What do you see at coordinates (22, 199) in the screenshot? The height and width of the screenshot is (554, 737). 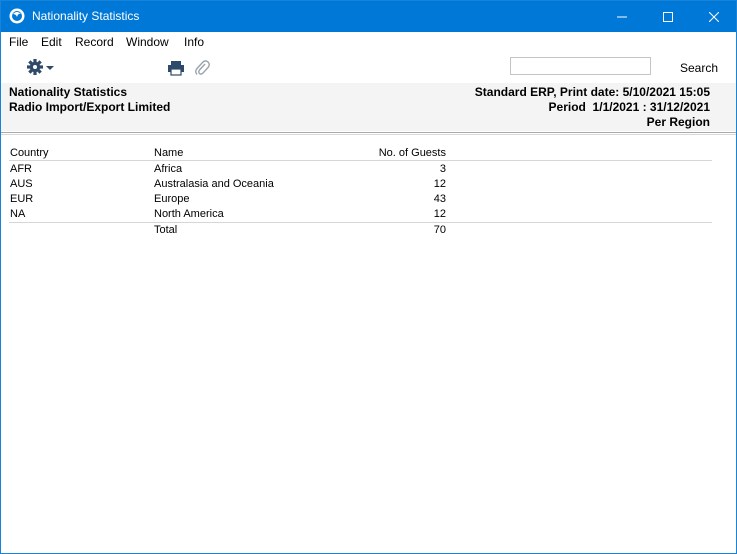 I see `row-country: EUR` at bounding box center [22, 199].